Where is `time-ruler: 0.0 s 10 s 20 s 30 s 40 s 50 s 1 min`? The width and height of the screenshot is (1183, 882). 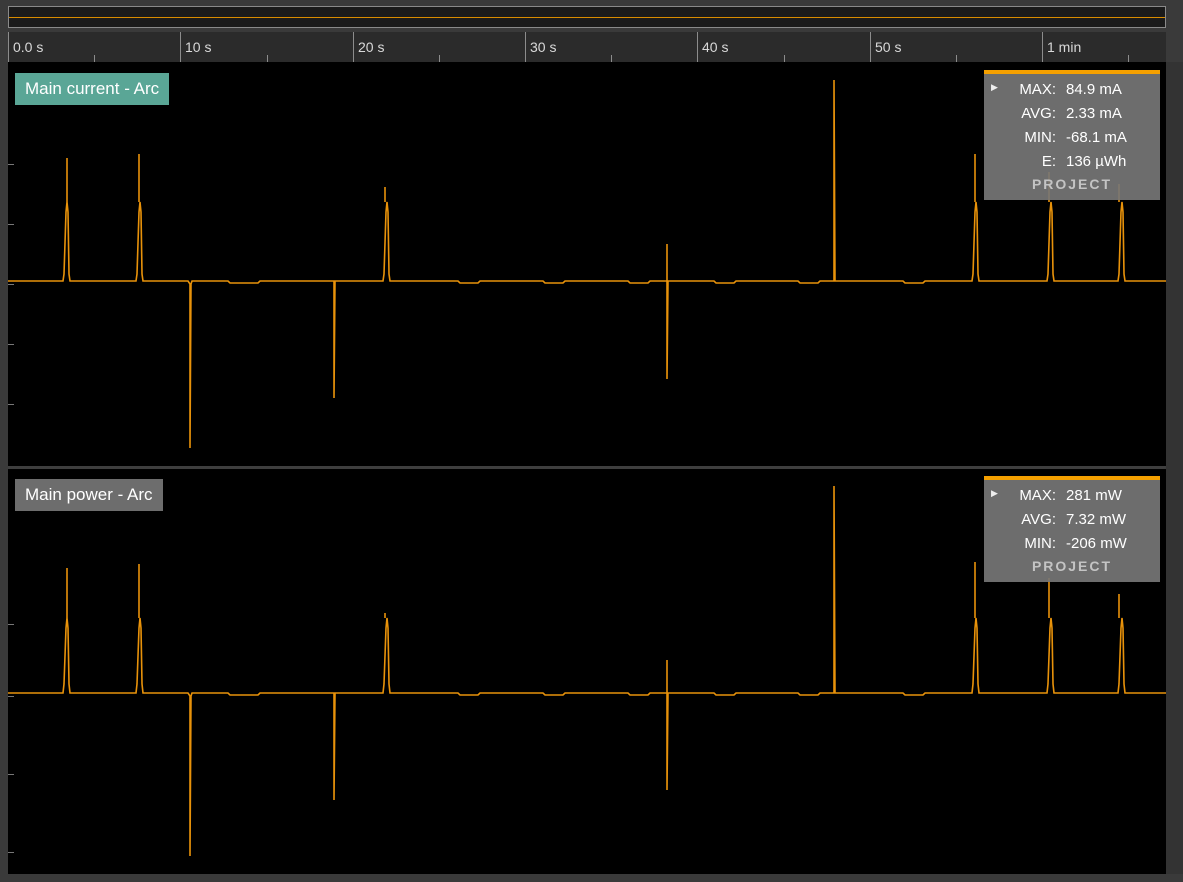 time-ruler: 0.0 s 10 s 20 s 30 s 40 s 50 s 1 min is located at coordinates (587, 47).